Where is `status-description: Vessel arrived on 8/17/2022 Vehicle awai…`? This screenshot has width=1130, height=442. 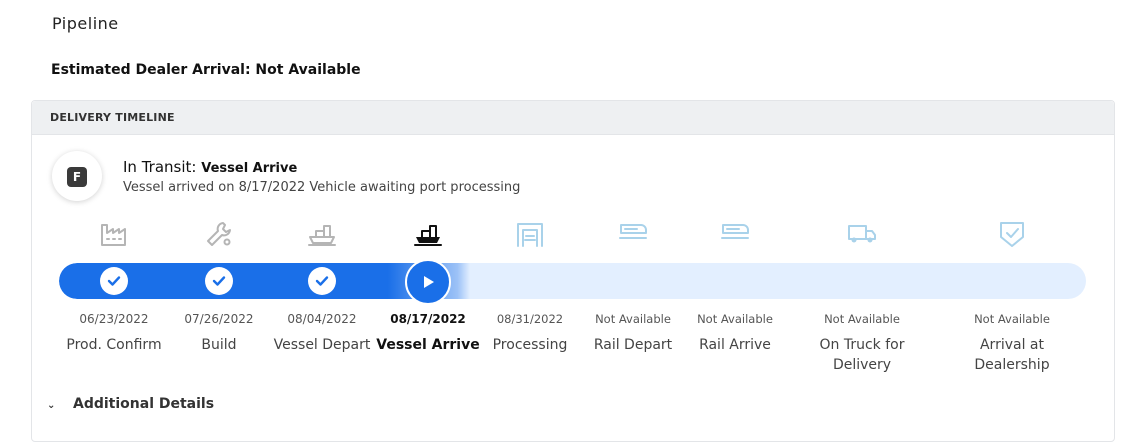
status-description: Vessel arrived on 8/17/2022 Vehicle awai… is located at coordinates (322, 187).